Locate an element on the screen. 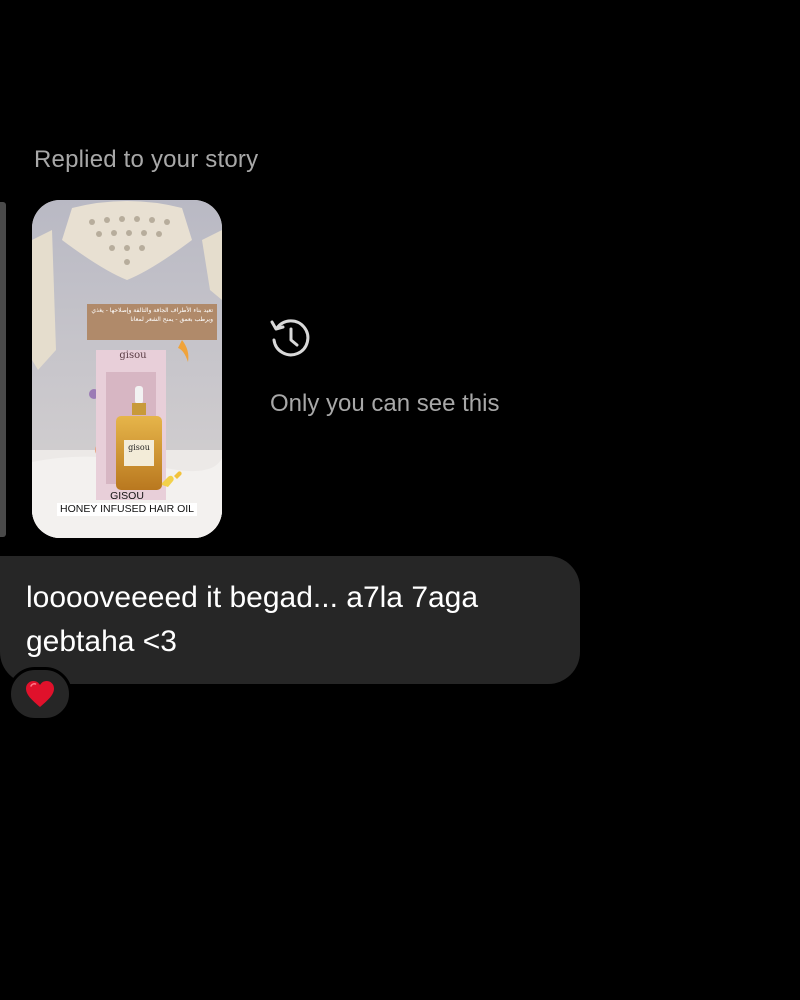 The height and width of the screenshot is (1000, 800). only-you-can-see-note: Only you can see this is located at coordinates (385, 403).